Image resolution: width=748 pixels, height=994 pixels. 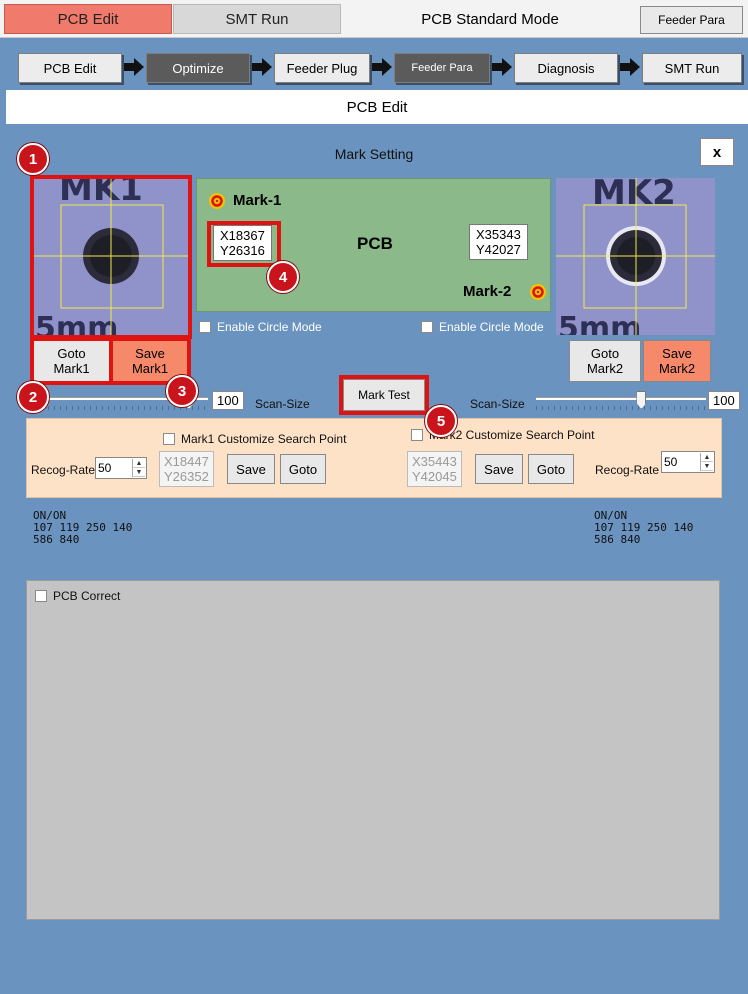 I want to click on mark1-custom-y: Y26352, so click(x=186, y=476).